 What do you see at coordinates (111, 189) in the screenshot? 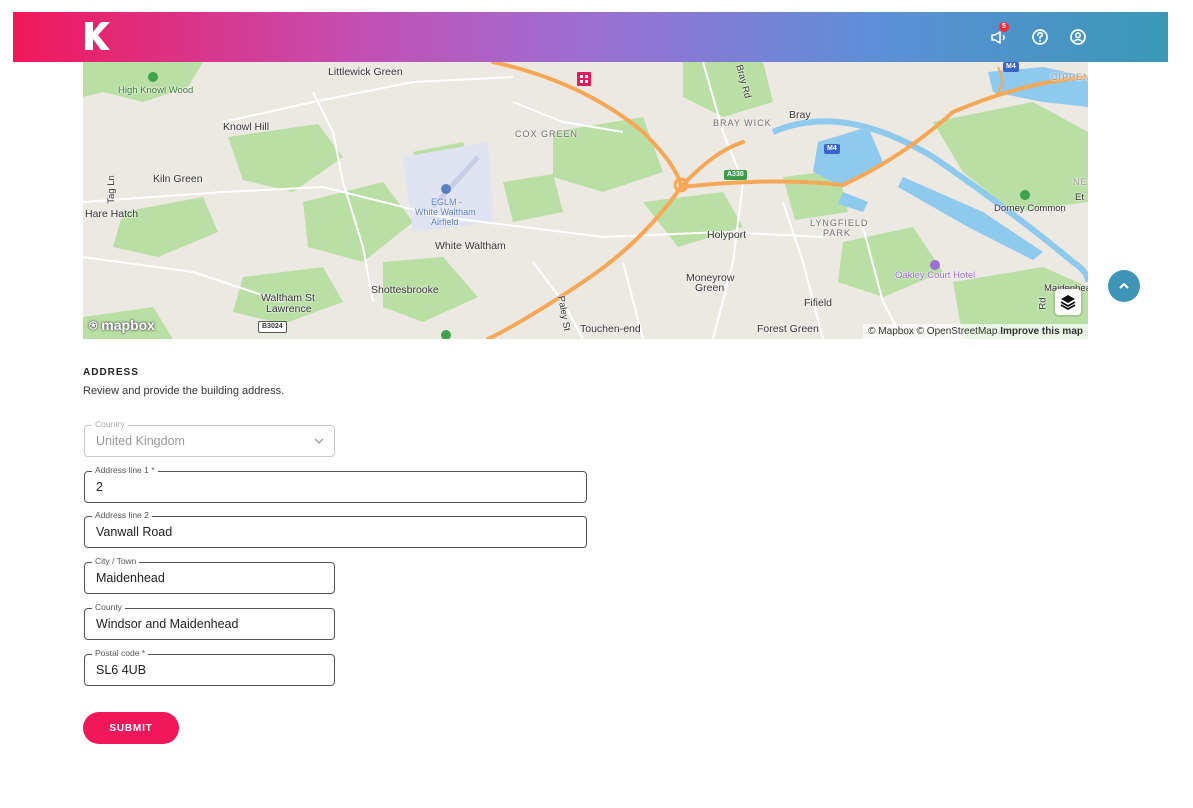
I see `map-label: Tag Ln` at bounding box center [111, 189].